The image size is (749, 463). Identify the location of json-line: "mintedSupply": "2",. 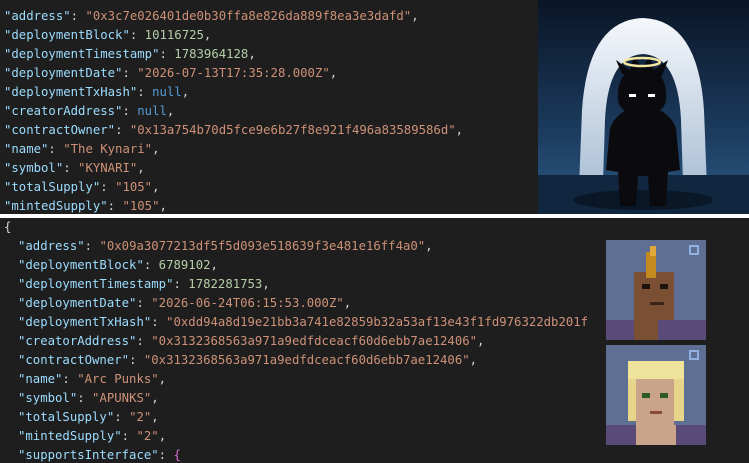
(92, 436).